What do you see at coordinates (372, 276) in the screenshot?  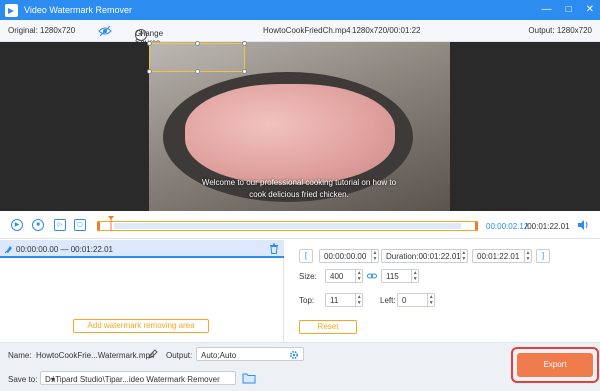 I see `link-icon` at bounding box center [372, 276].